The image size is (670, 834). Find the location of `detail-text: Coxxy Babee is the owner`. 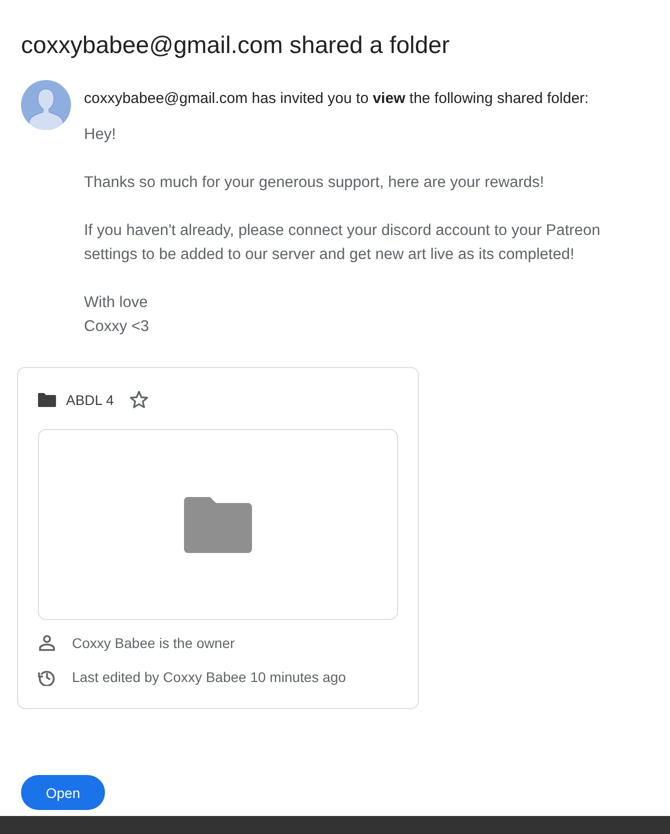

detail-text: Coxxy Babee is the owner is located at coordinates (153, 643).